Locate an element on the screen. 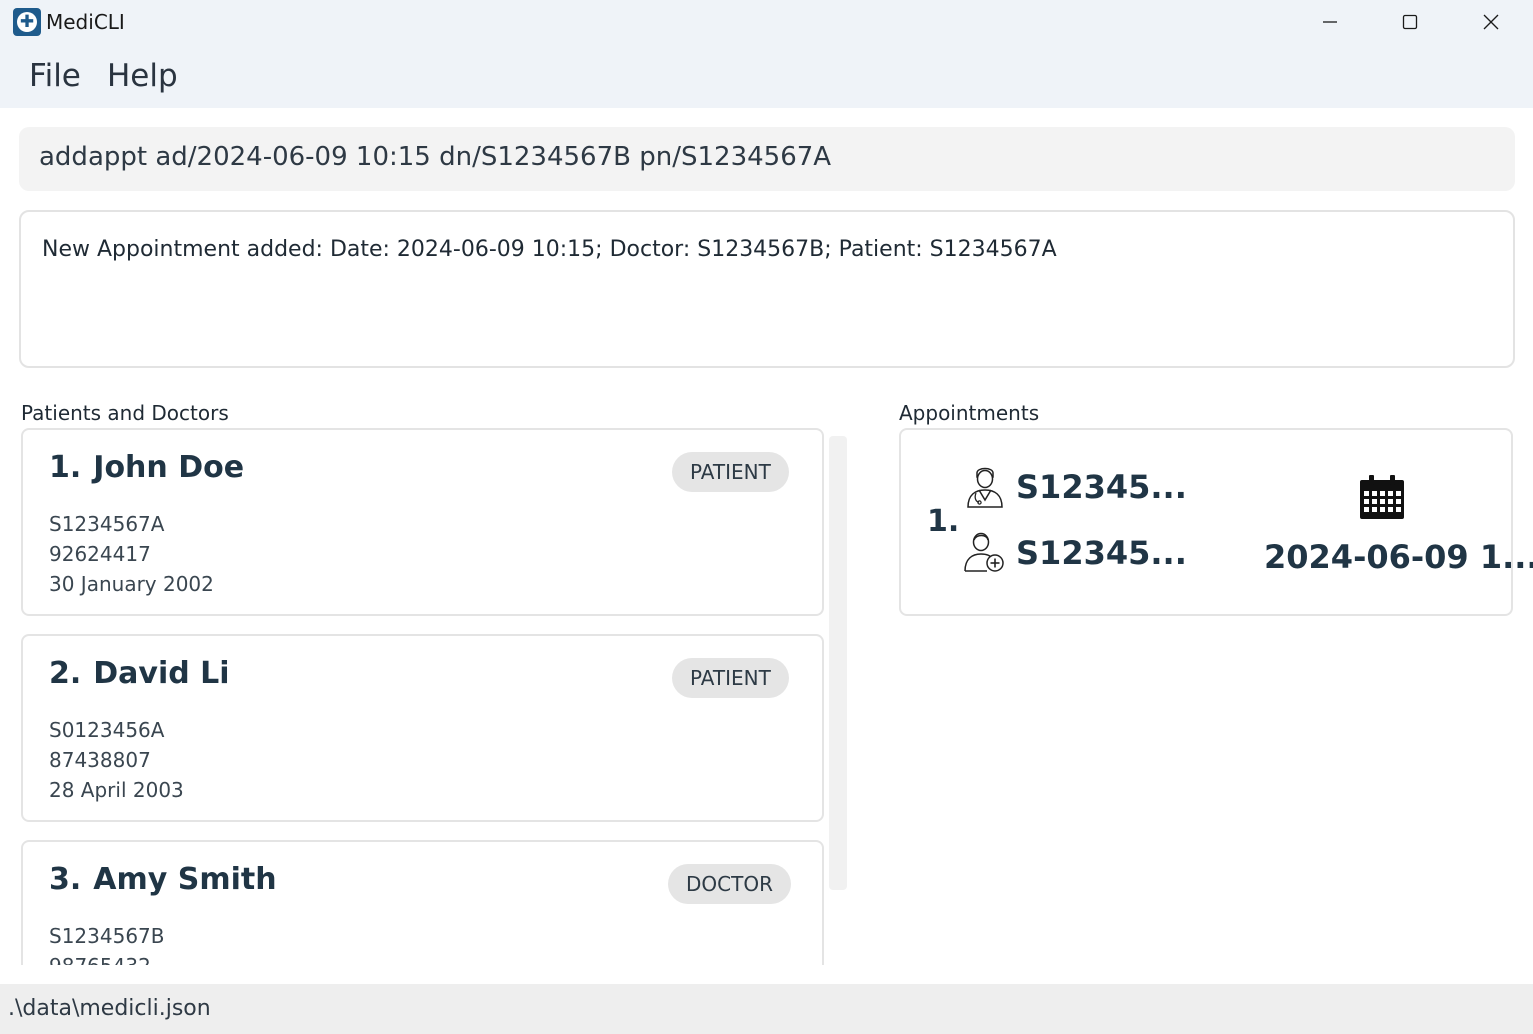 The width and height of the screenshot is (1533, 1034). doctor-icon is located at coordinates (985, 487).